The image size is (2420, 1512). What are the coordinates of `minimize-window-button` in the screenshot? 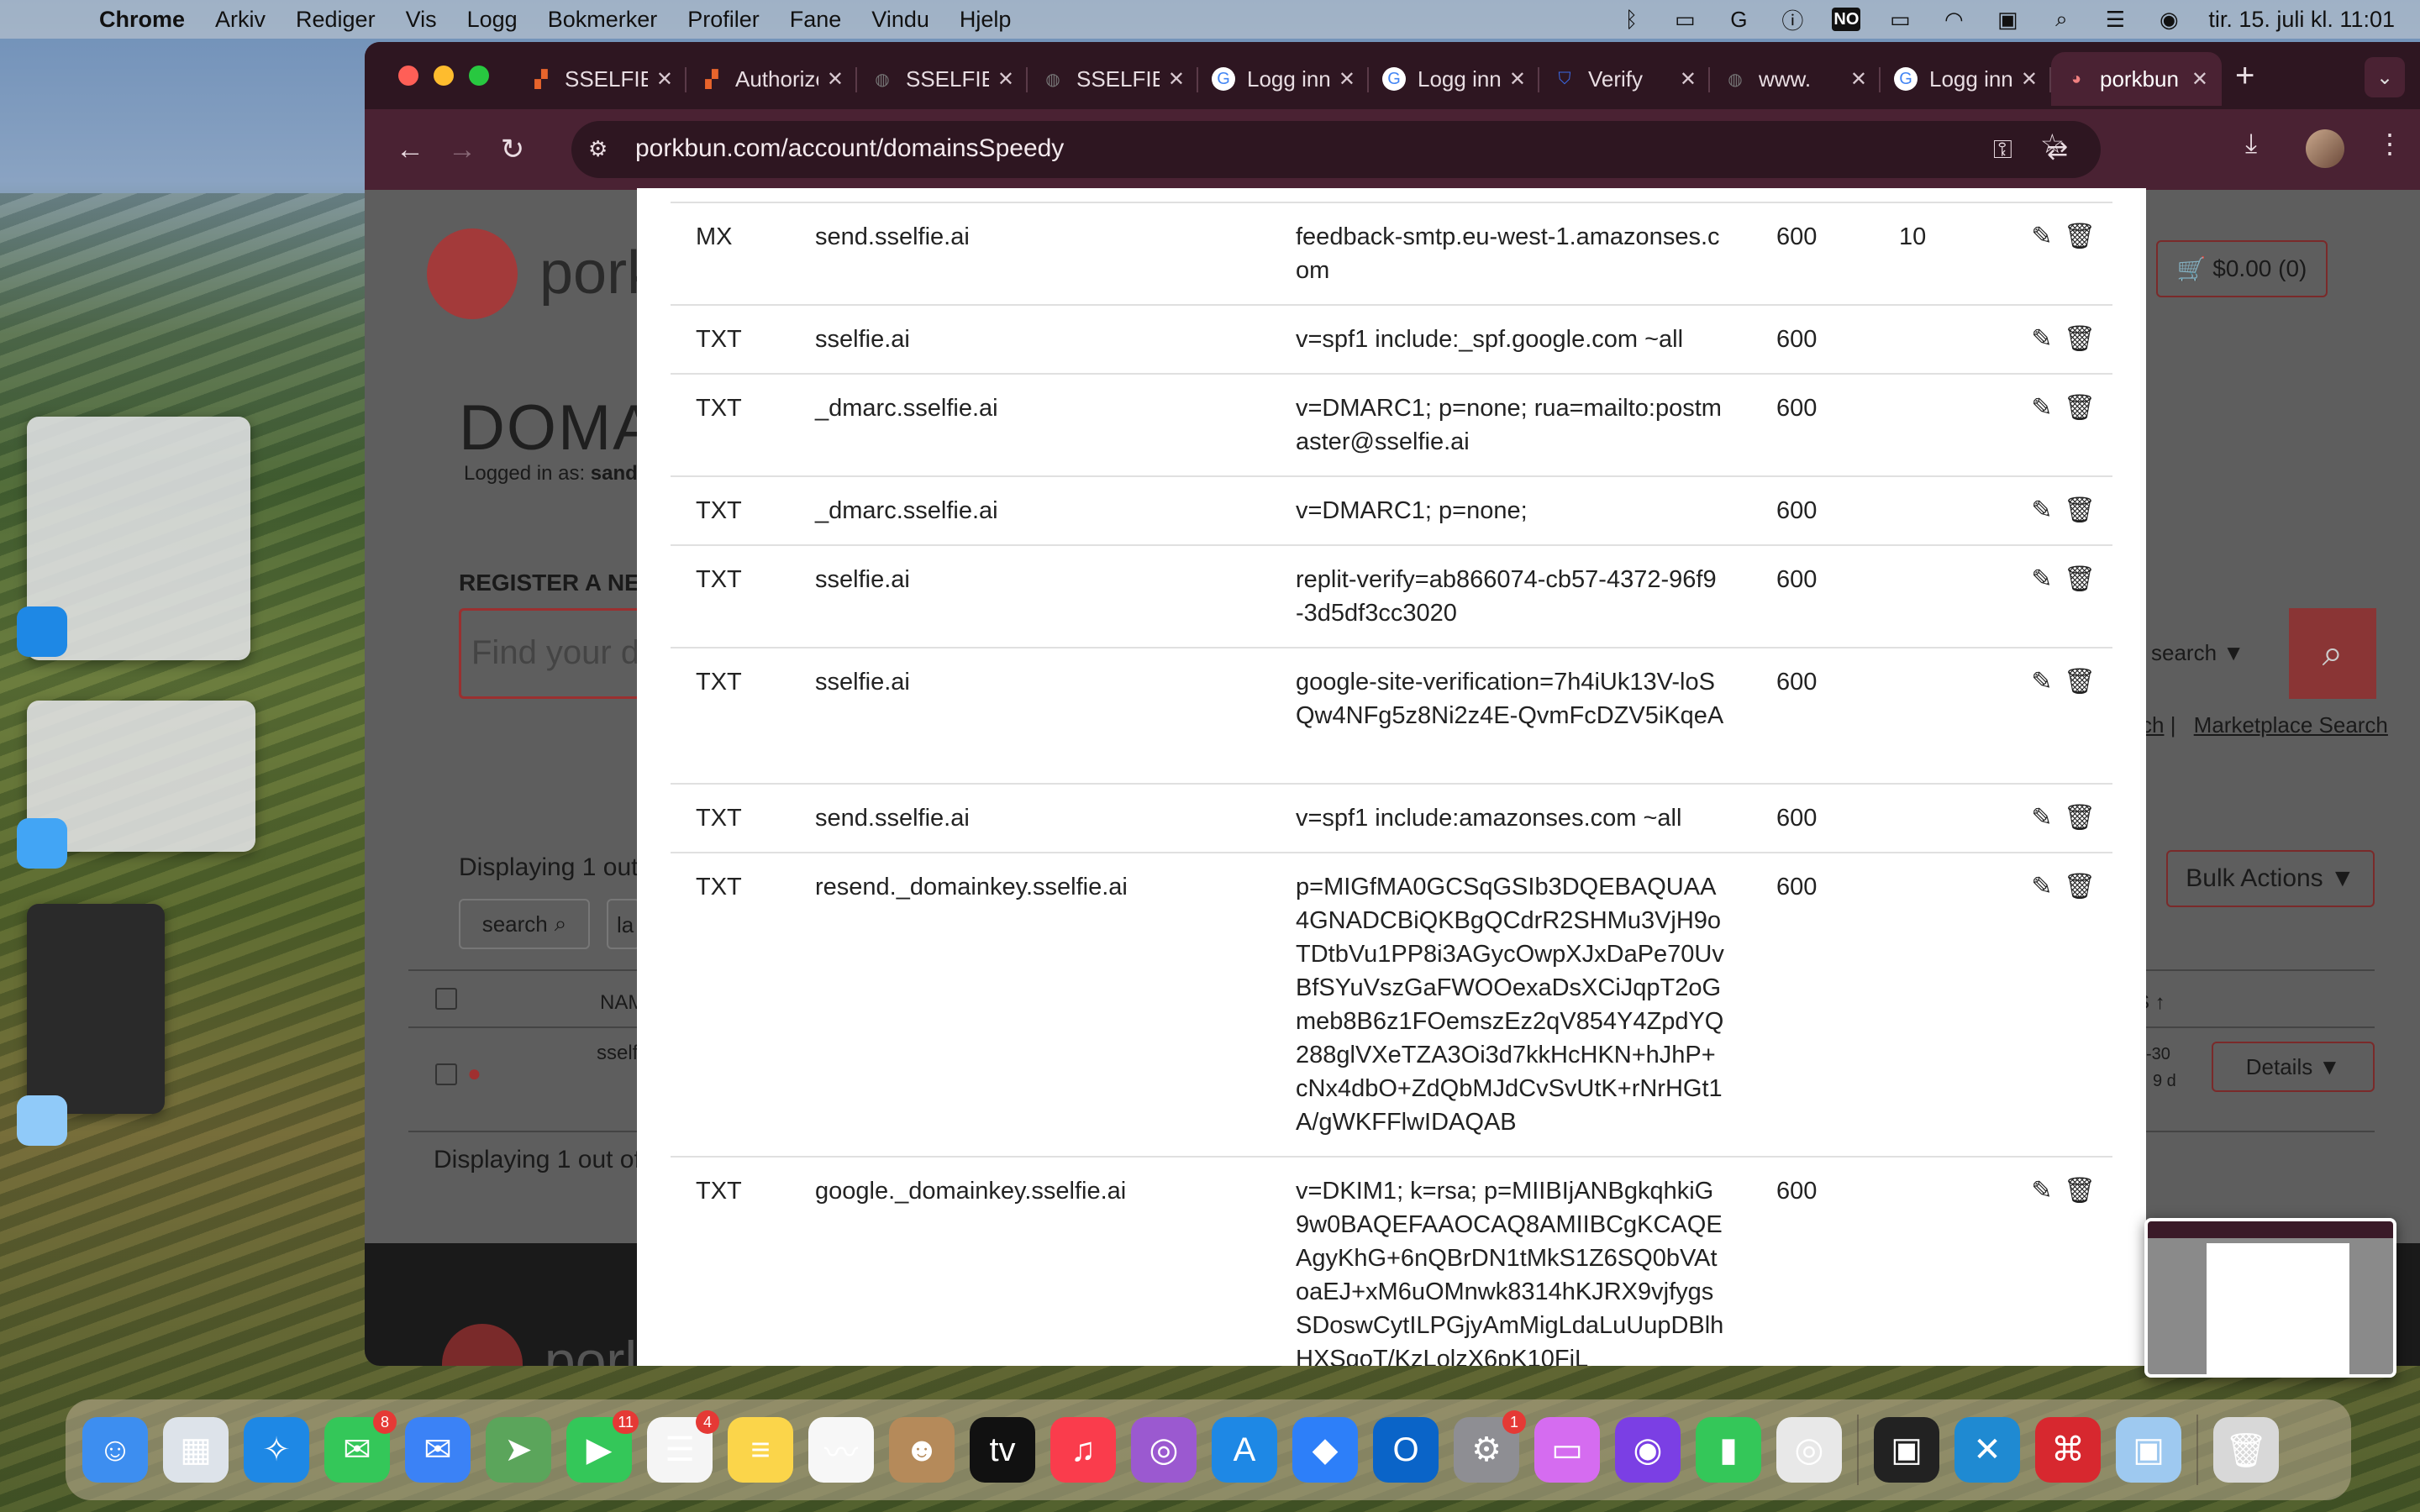 It's located at (444, 76).